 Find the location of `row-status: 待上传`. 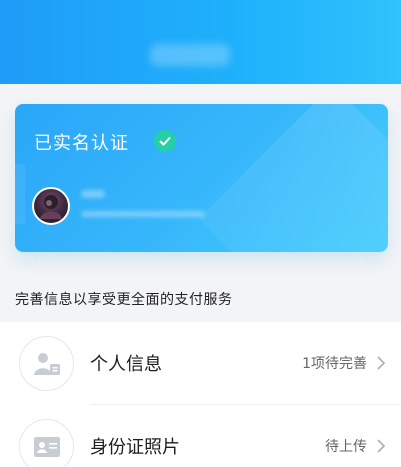

row-status: 待上传 is located at coordinates (346, 447).